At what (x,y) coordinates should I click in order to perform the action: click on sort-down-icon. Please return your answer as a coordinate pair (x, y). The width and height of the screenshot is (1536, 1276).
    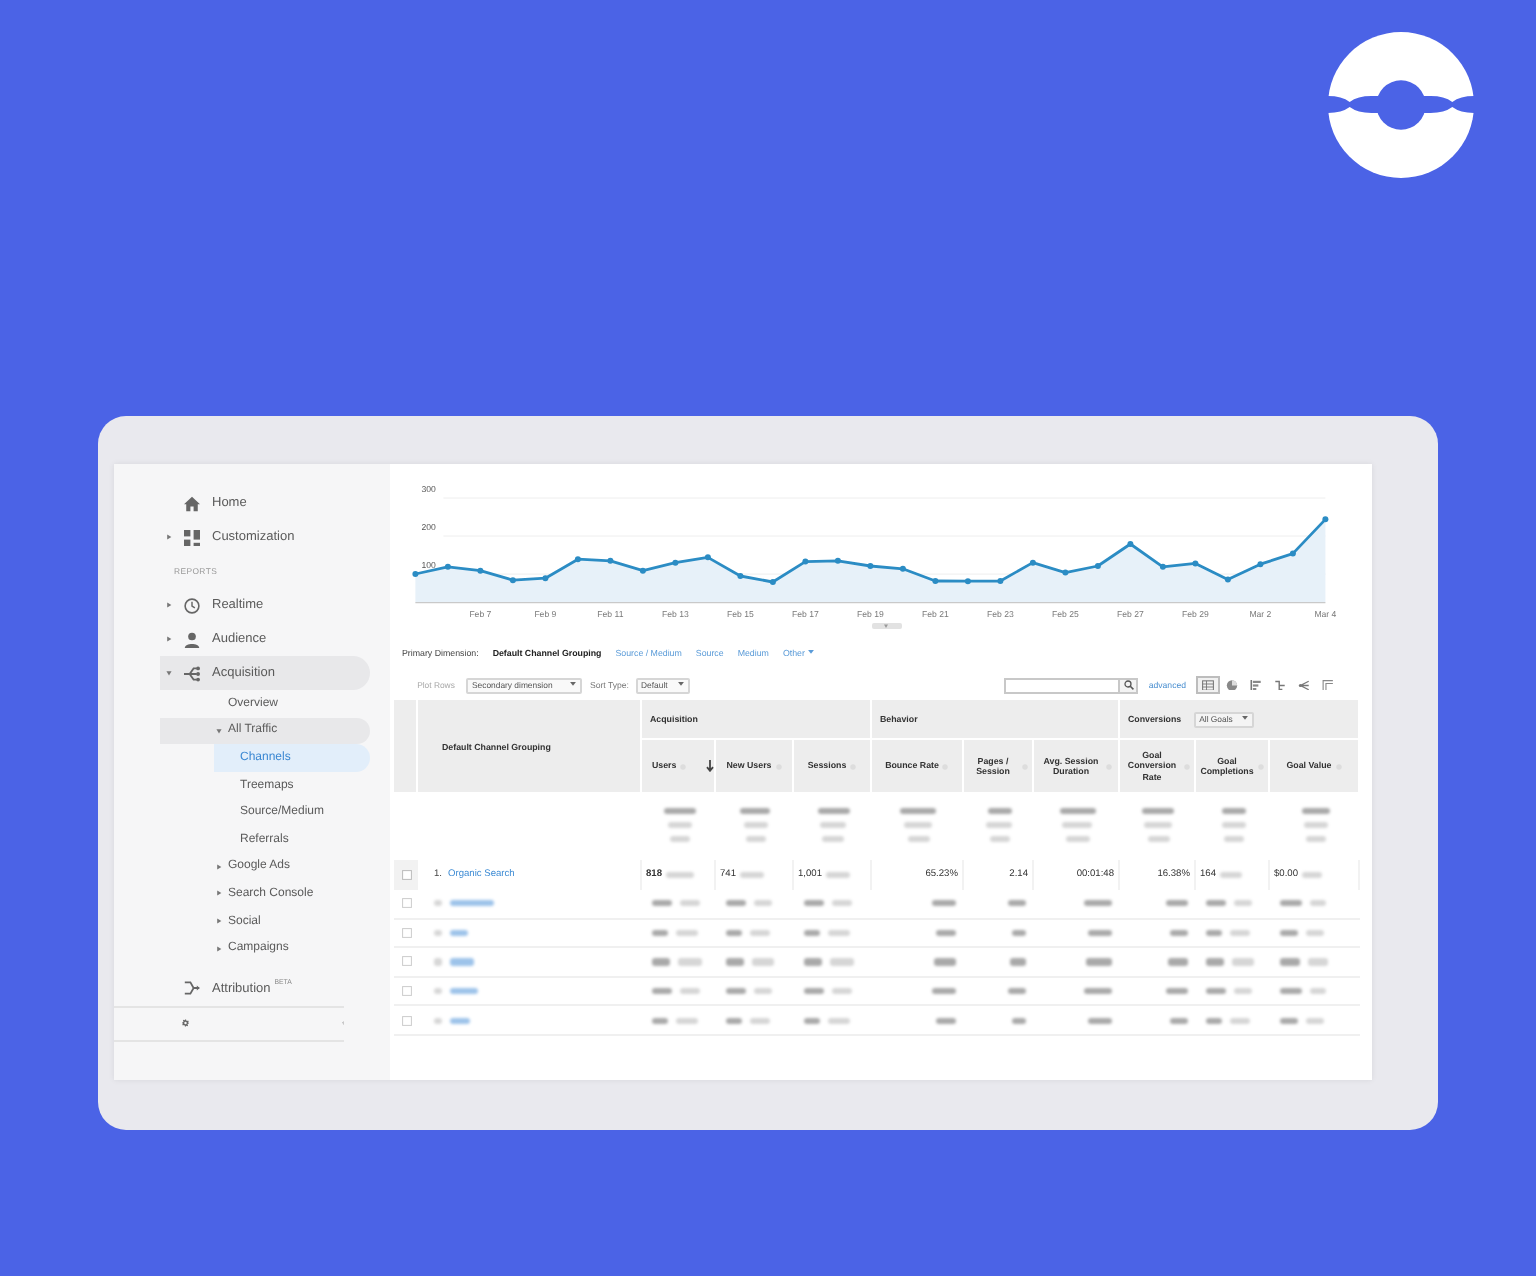
    Looking at the image, I should click on (710, 766).